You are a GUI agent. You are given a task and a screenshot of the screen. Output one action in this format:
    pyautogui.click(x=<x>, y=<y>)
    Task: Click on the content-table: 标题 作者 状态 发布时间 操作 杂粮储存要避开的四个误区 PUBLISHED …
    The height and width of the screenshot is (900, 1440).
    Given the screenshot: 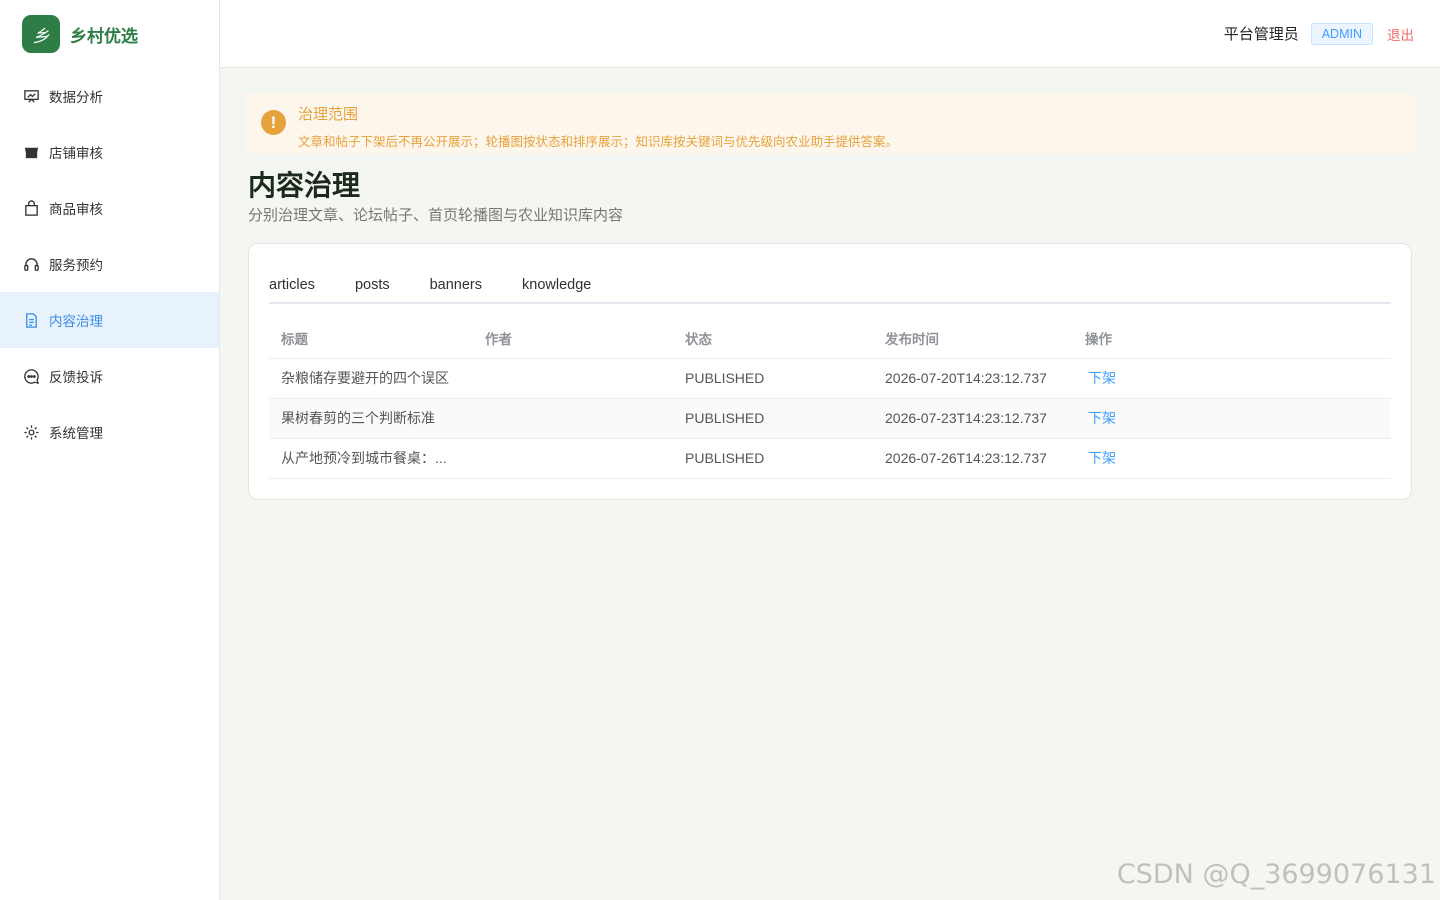 What is the action you would take?
    pyautogui.click(x=830, y=398)
    